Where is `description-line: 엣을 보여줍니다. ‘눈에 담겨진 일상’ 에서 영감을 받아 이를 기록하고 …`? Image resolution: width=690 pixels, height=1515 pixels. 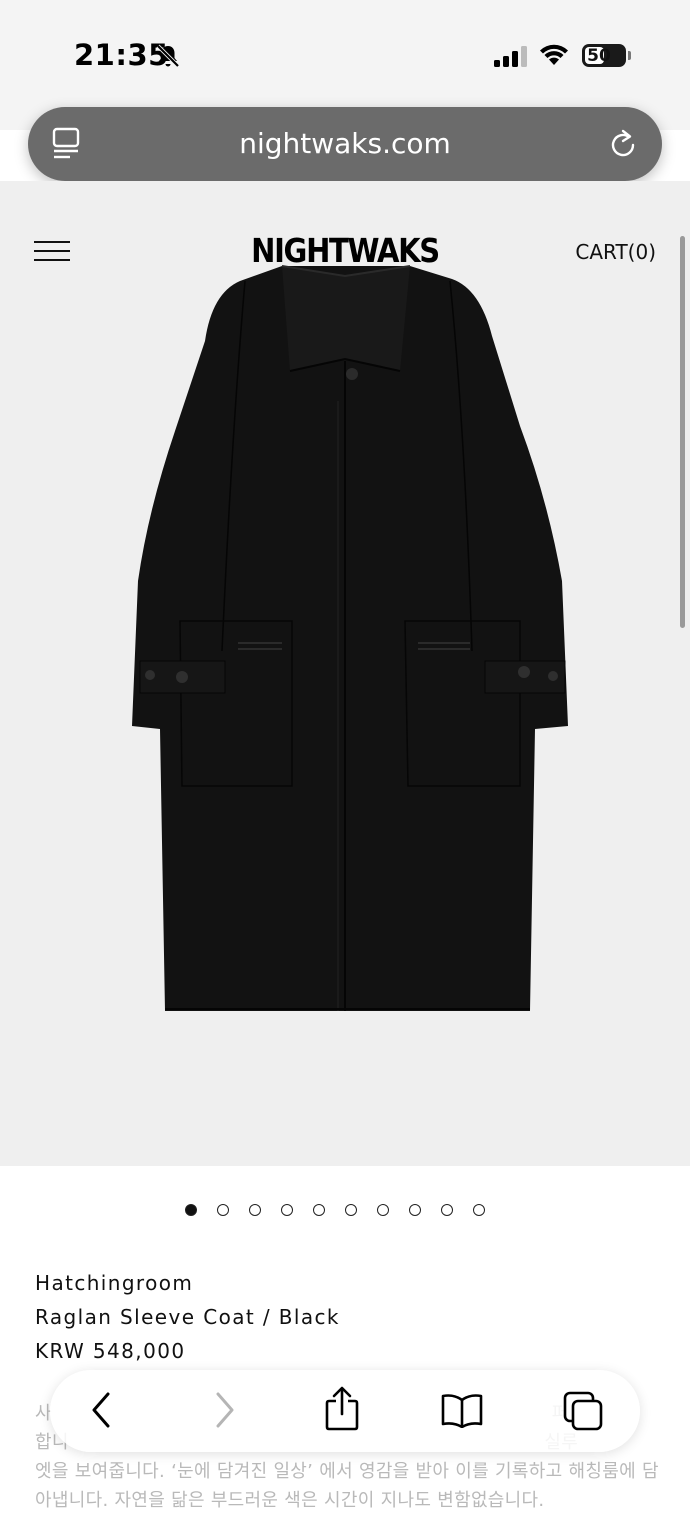 description-line: 엣을 보여줍니다. ‘눈에 담겨진 일상’ 에서 영감을 받아 이를 기록하고 … is located at coordinates (347, 1471).